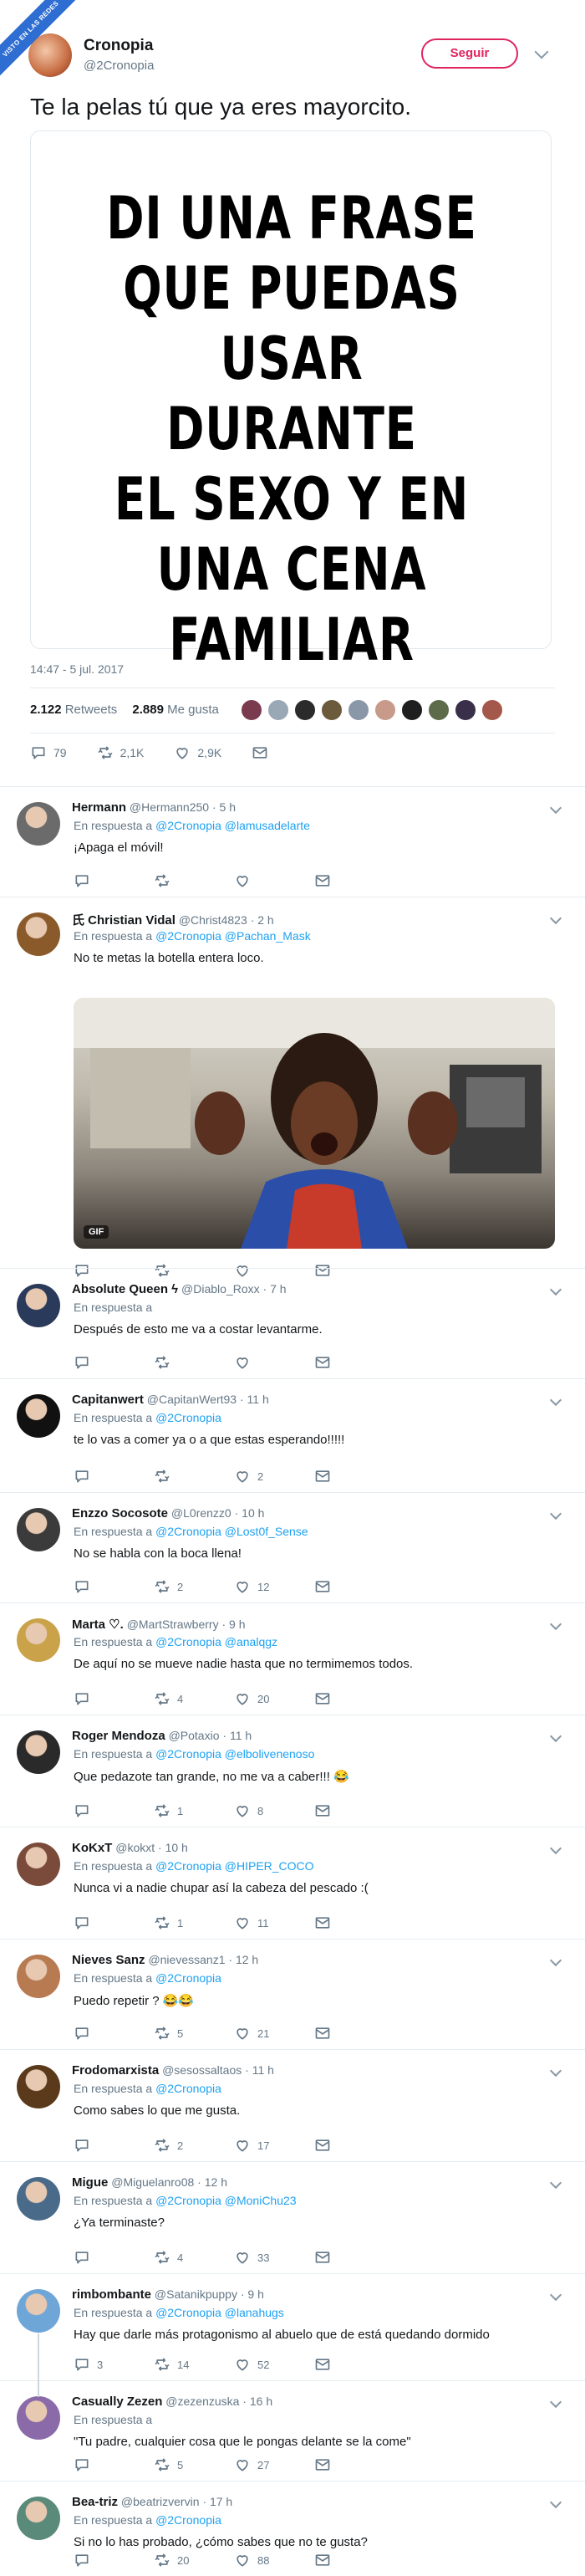  Describe the element at coordinates (265, 920) in the screenshot. I see `reply-time: 2 h` at that location.